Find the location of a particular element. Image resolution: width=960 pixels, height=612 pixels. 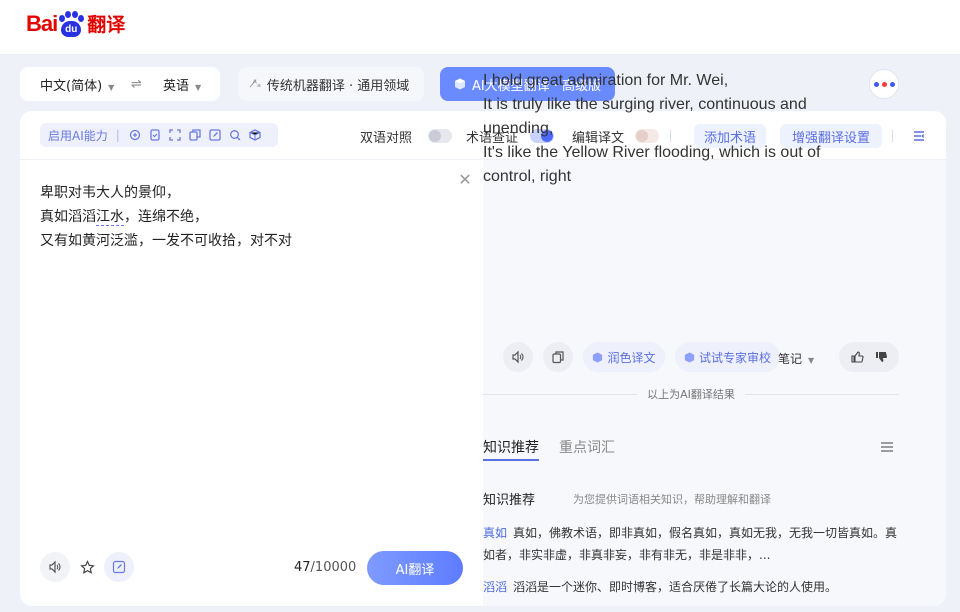

ai-capability-bar: 启用AI能力 | is located at coordinates (159, 135).